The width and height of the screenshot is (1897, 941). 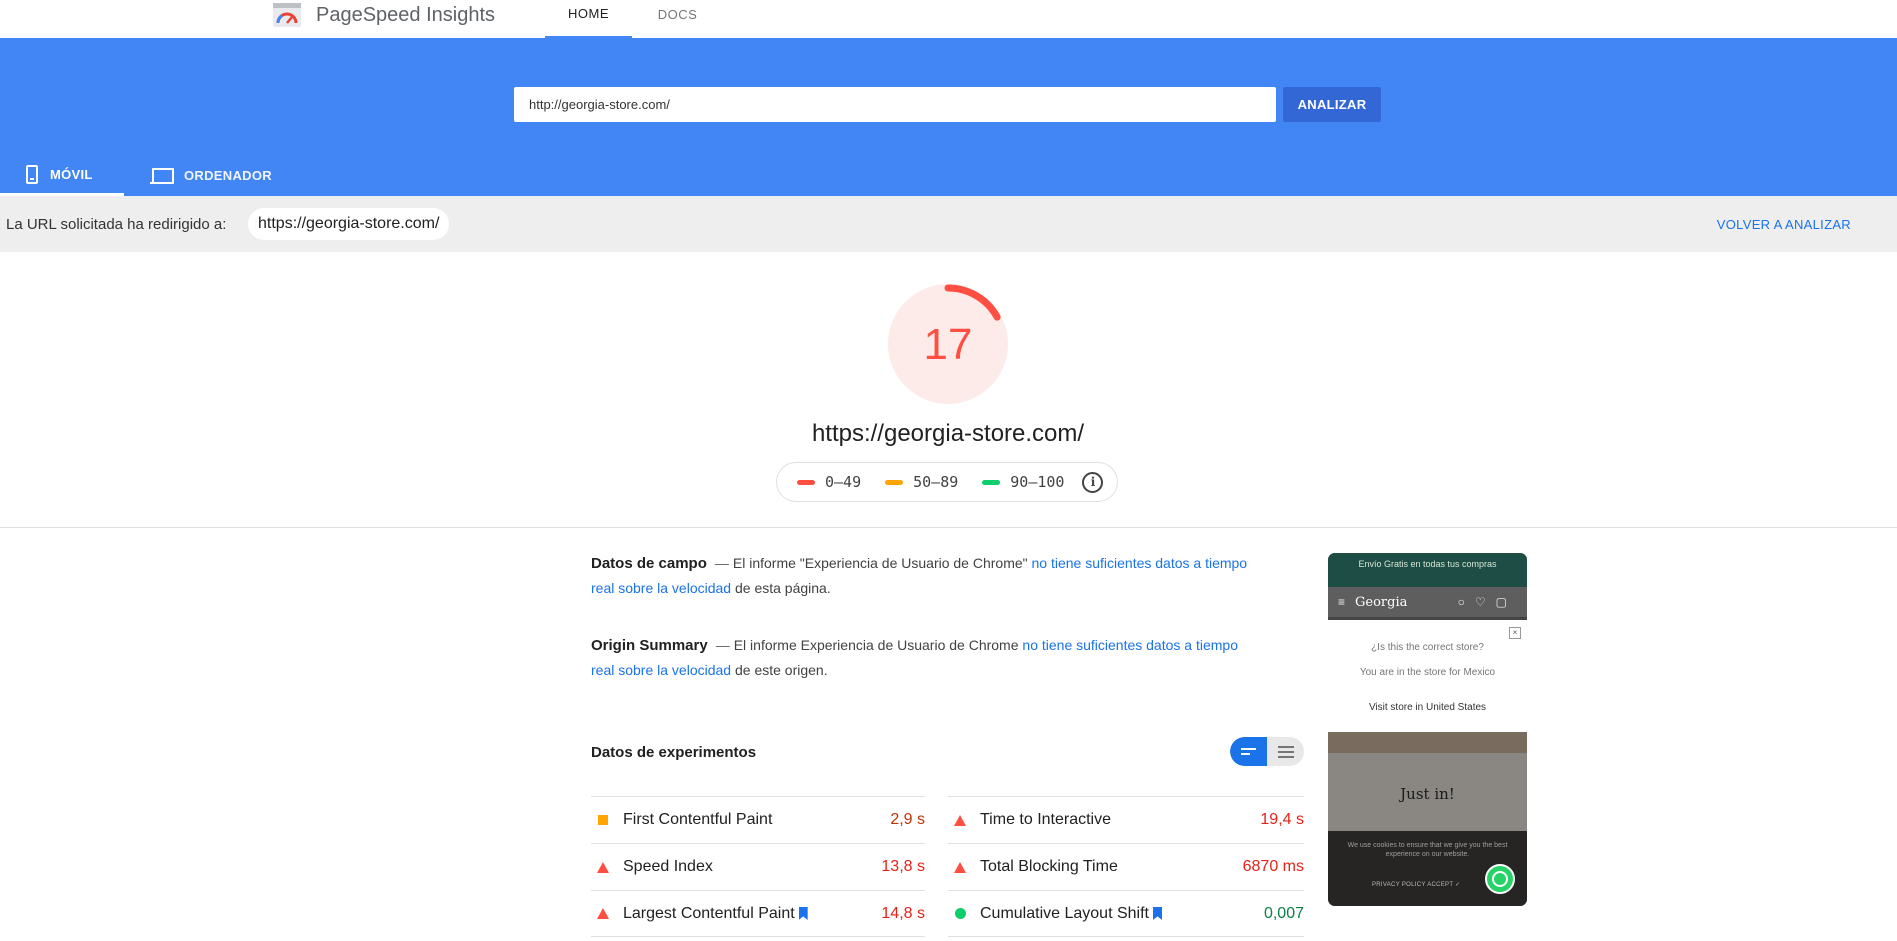 I want to click on metric-row: Cumulative Layout Shift 0,007, so click(x=1126, y=913).